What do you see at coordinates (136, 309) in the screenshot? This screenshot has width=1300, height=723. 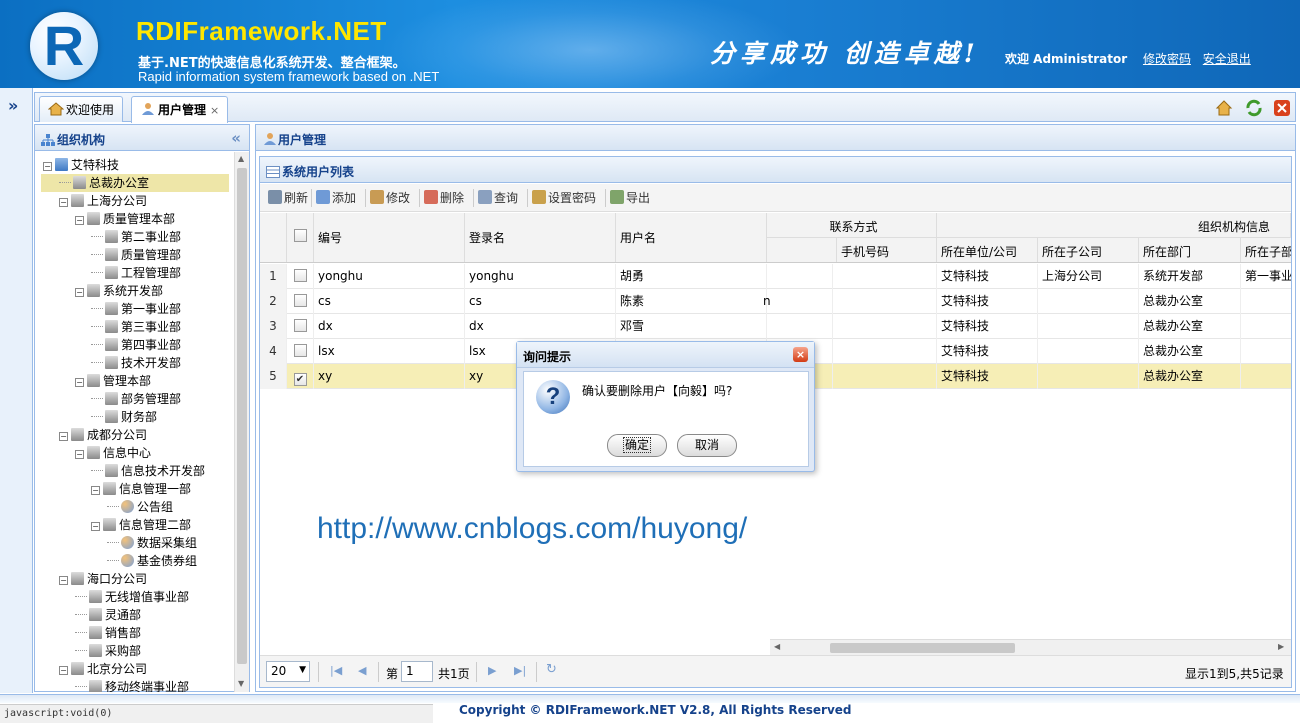 I see `tree-node: 第一事业部` at bounding box center [136, 309].